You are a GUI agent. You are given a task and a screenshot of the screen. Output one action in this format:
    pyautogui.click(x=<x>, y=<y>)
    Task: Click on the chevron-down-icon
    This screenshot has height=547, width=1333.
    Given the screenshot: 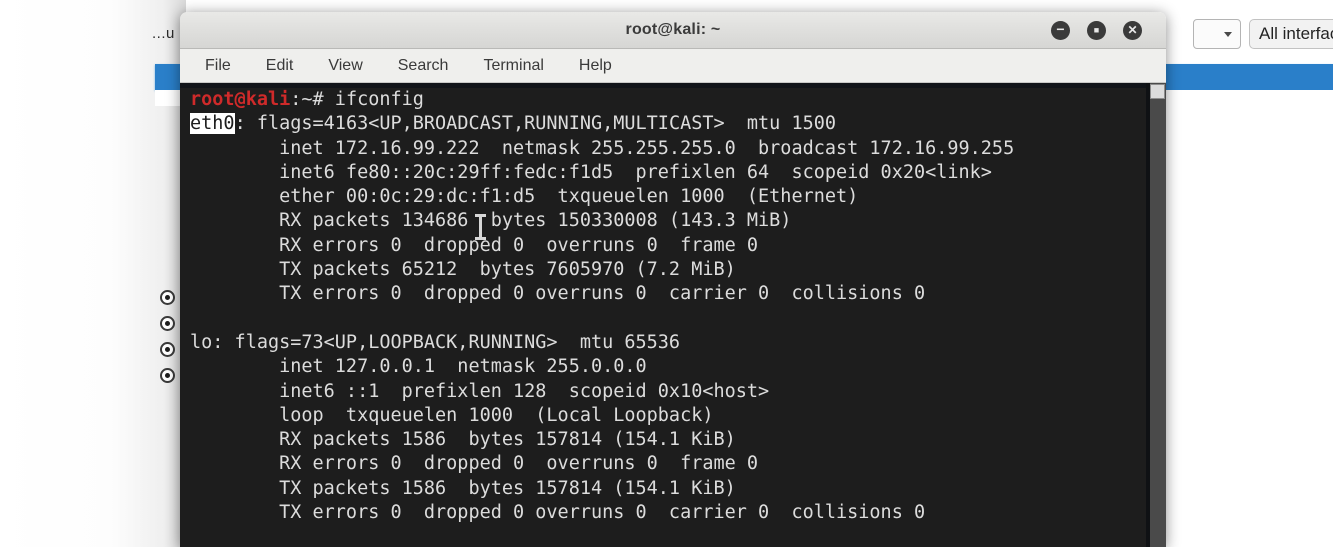 What is the action you would take?
    pyautogui.click(x=1228, y=34)
    